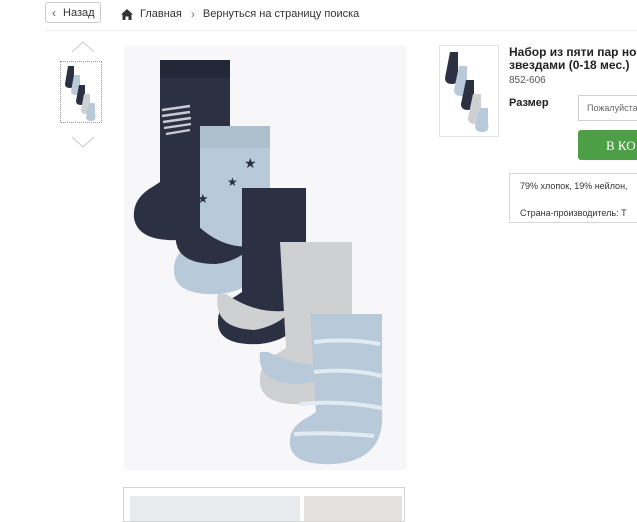  What do you see at coordinates (527, 80) in the screenshot?
I see `product-code: 852-606` at bounding box center [527, 80].